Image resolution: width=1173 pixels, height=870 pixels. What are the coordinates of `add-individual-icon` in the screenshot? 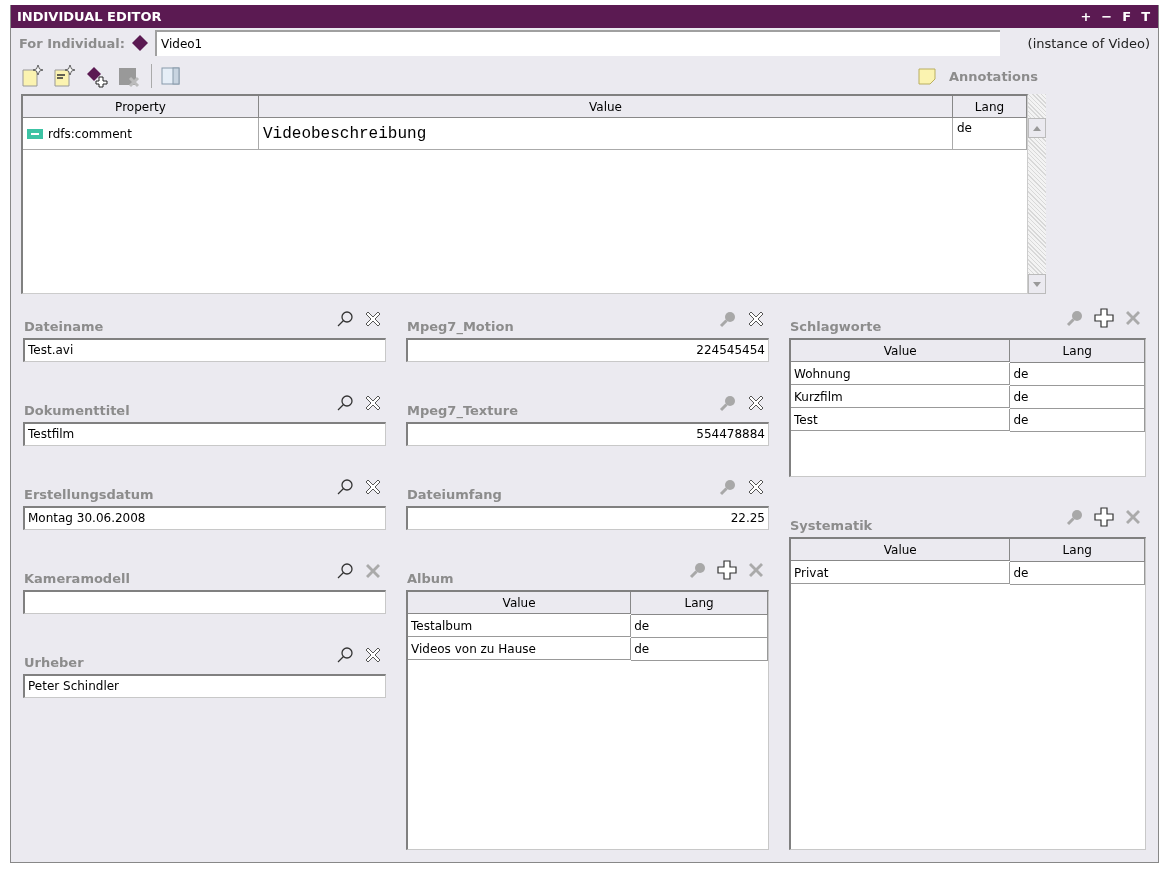 It's located at (97, 76).